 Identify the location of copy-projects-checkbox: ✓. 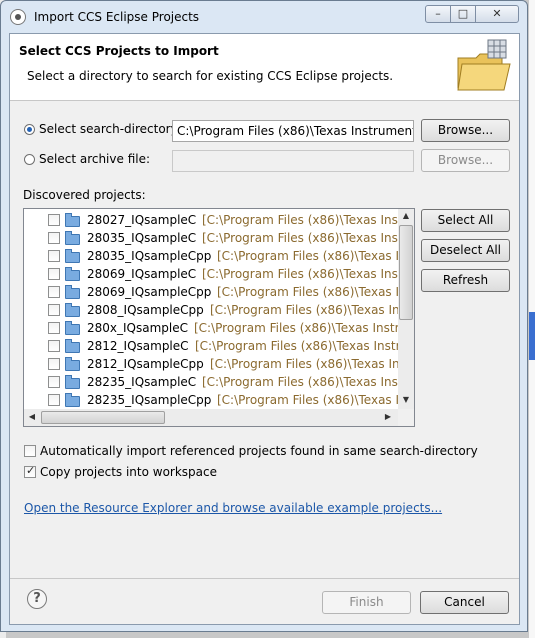
(30, 471).